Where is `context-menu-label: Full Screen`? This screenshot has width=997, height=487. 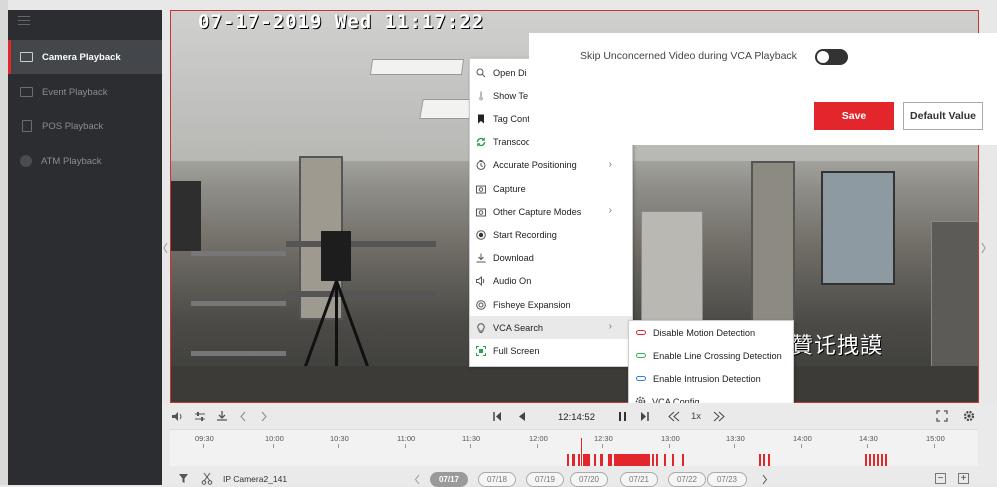 context-menu-label: Full Screen is located at coordinates (516, 350).